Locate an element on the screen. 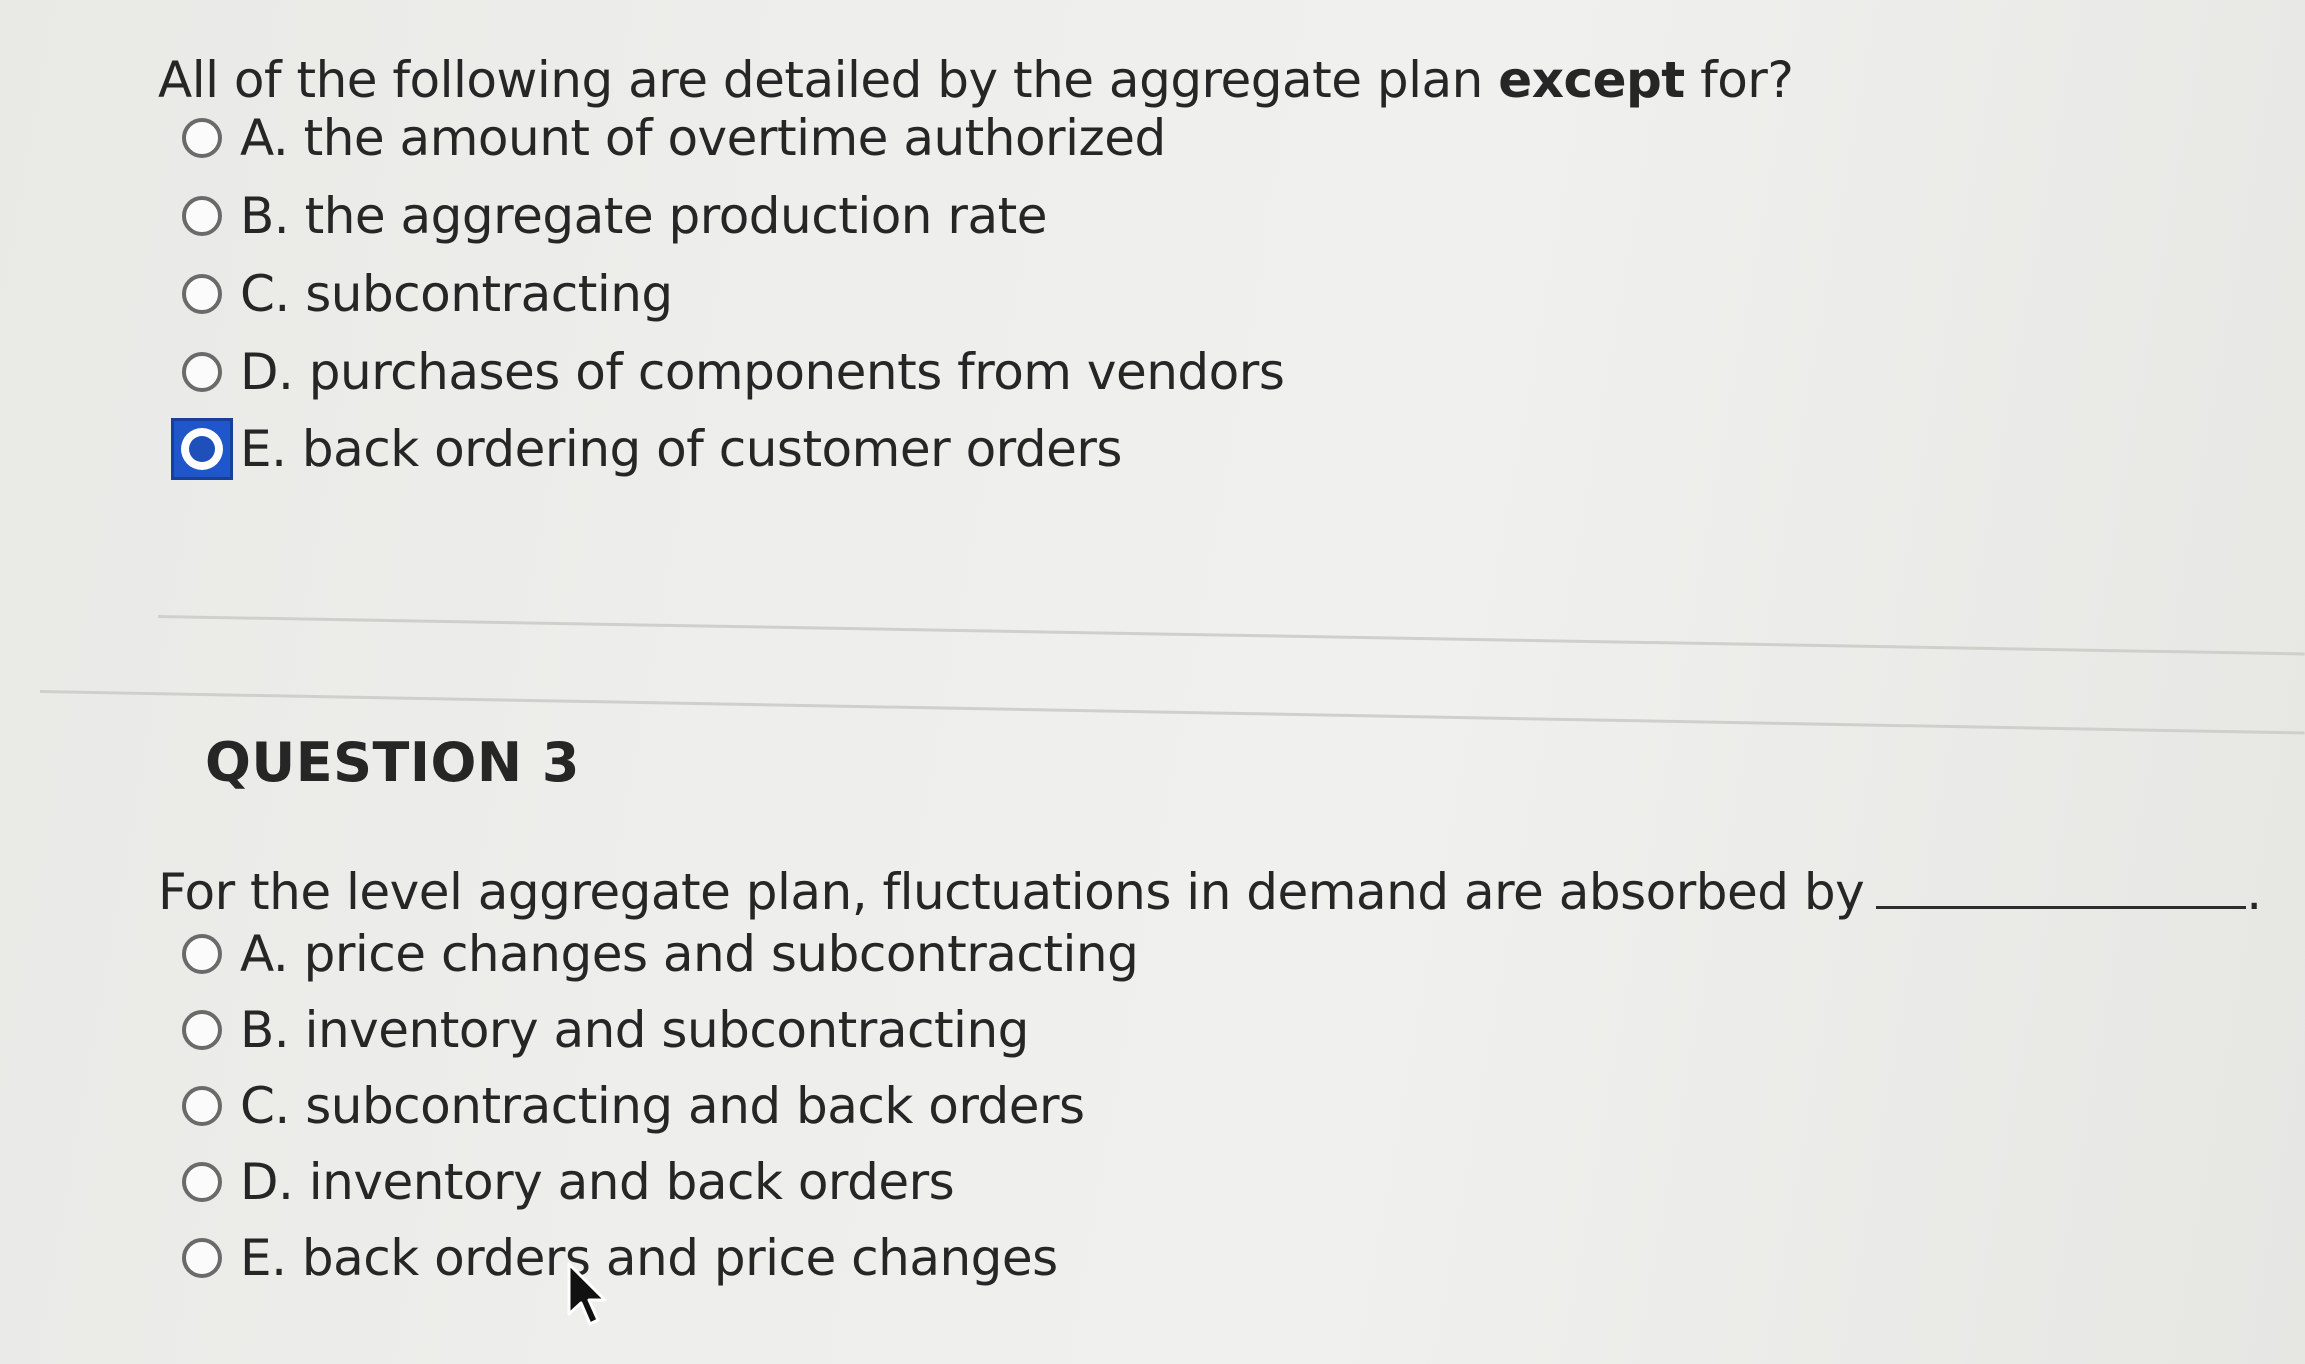 The width and height of the screenshot is (2305, 1364). q3-option-b: B. inventory and subcontracting is located at coordinates (605, 1030).